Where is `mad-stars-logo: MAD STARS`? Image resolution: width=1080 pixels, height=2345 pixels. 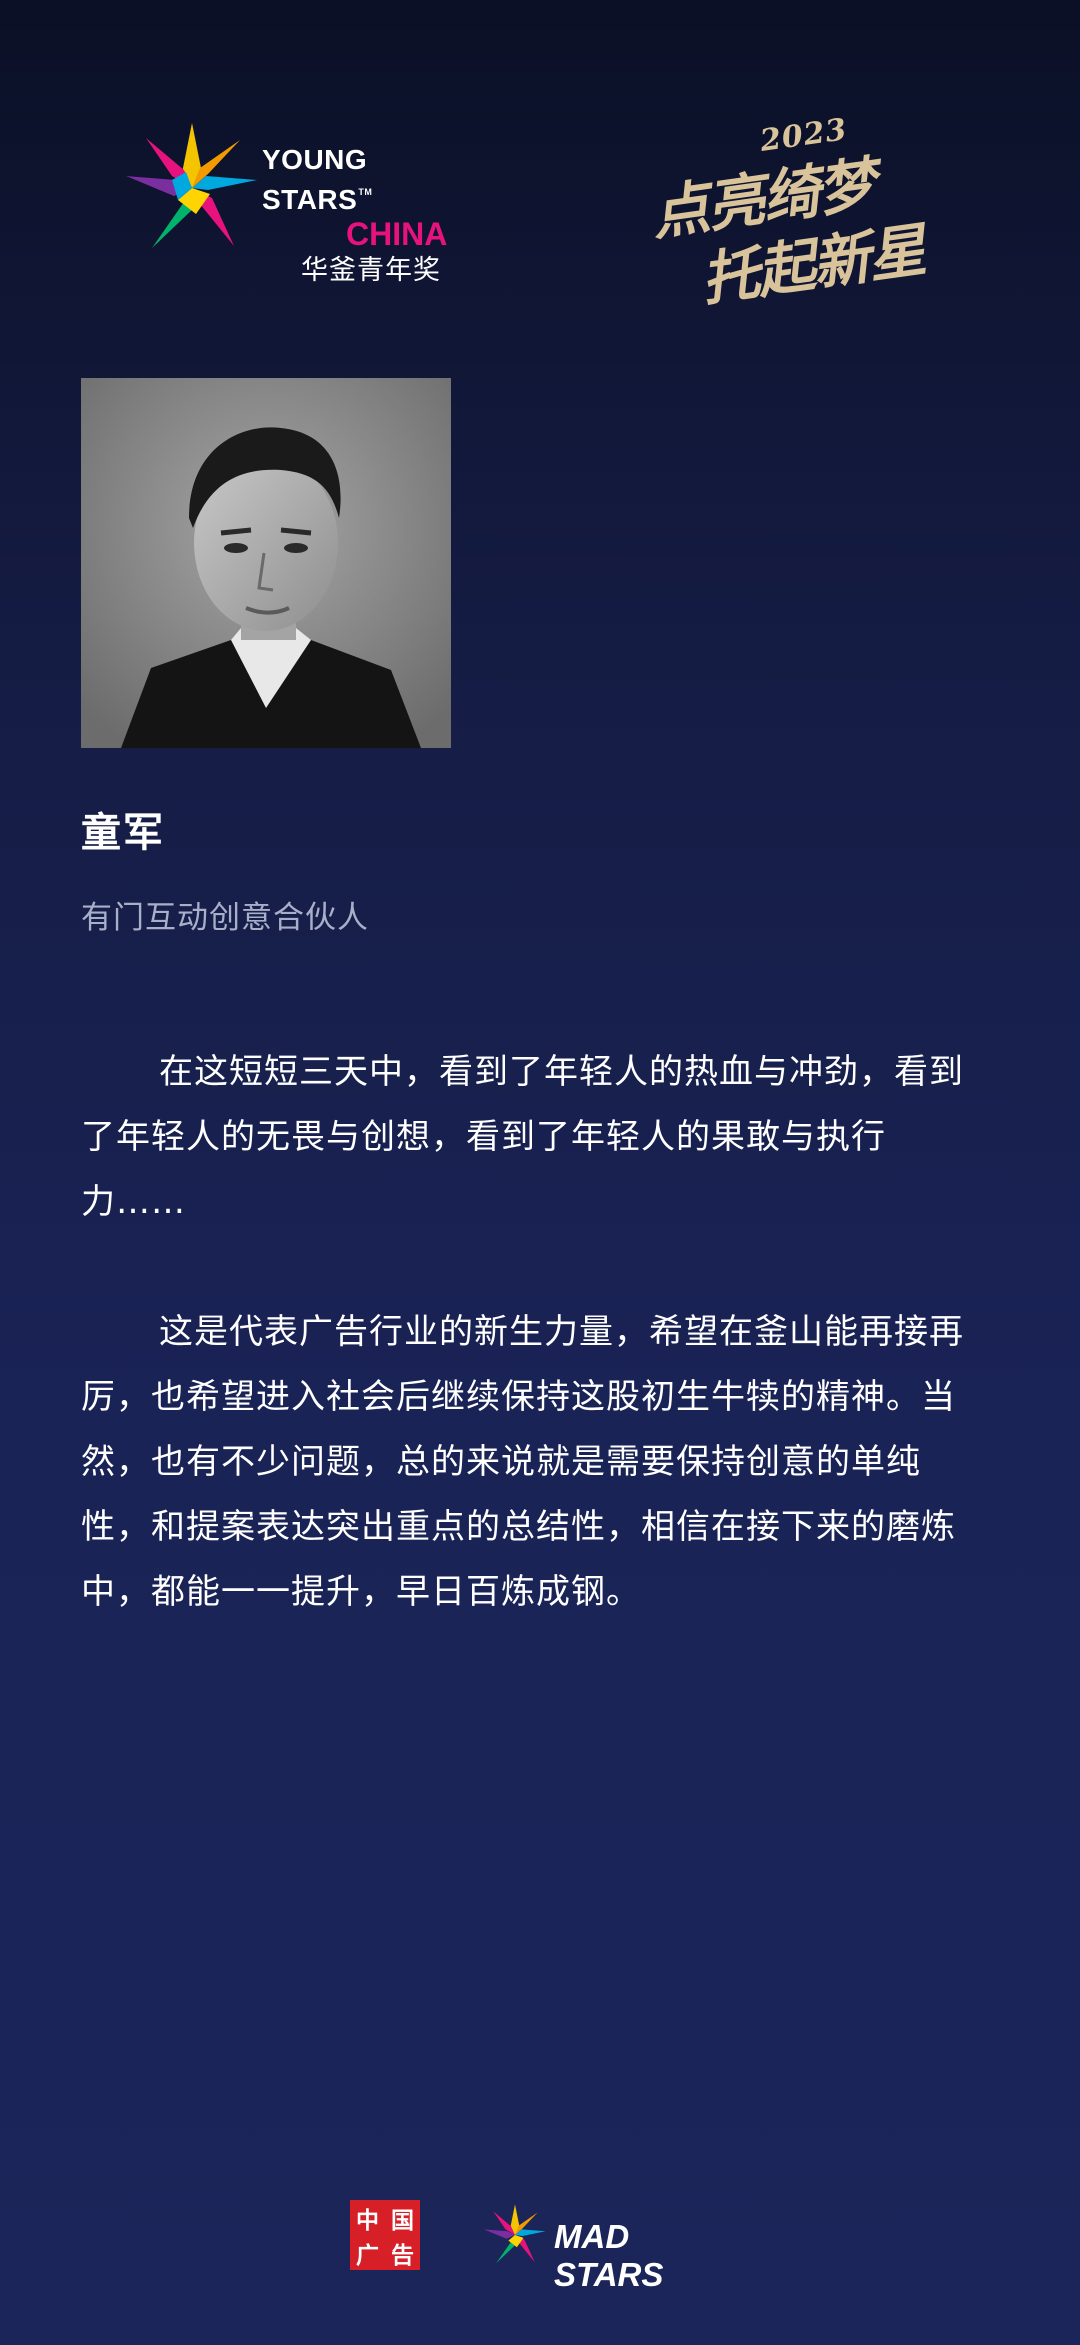 mad-stars-logo: MAD STARS is located at coordinates (612, 2247).